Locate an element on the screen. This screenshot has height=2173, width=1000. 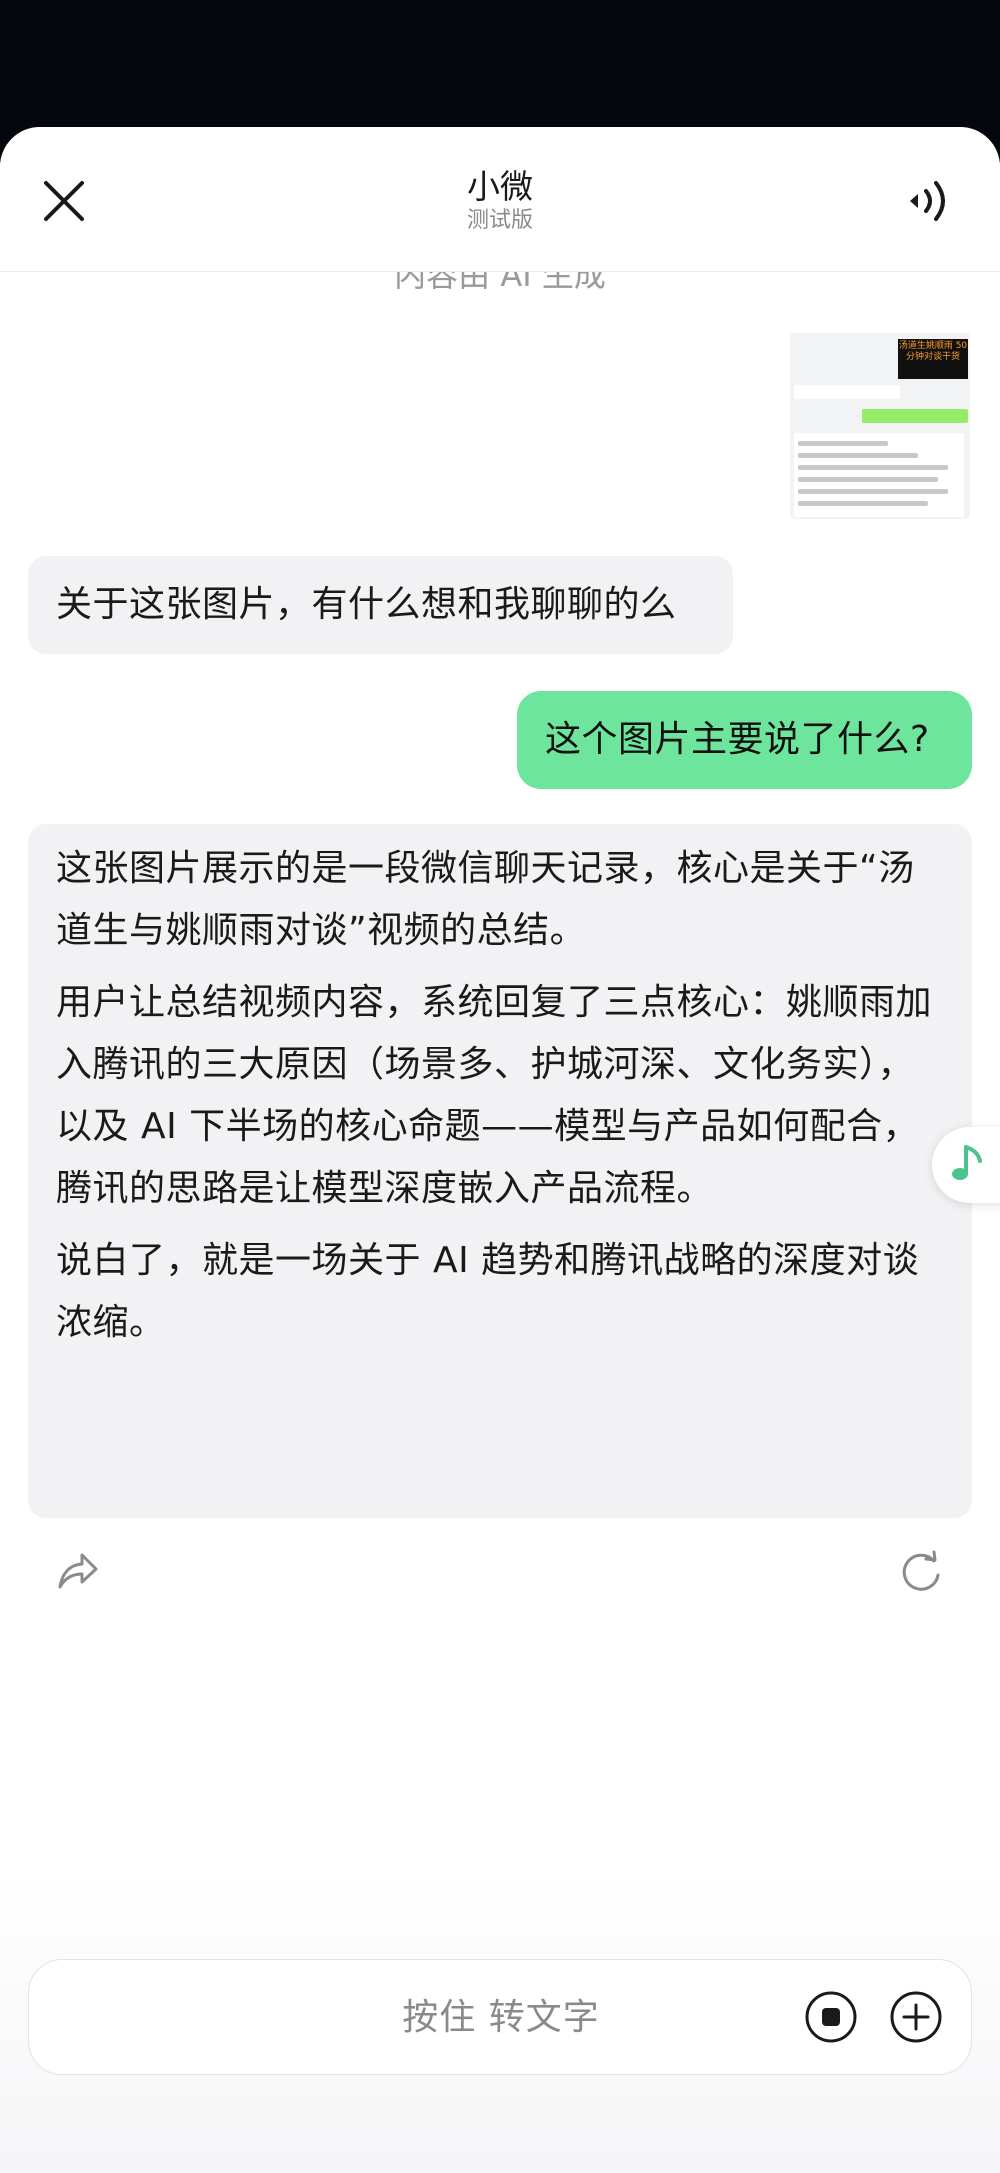
title-group: 小微 测试版 is located at coordinates (500, 201).